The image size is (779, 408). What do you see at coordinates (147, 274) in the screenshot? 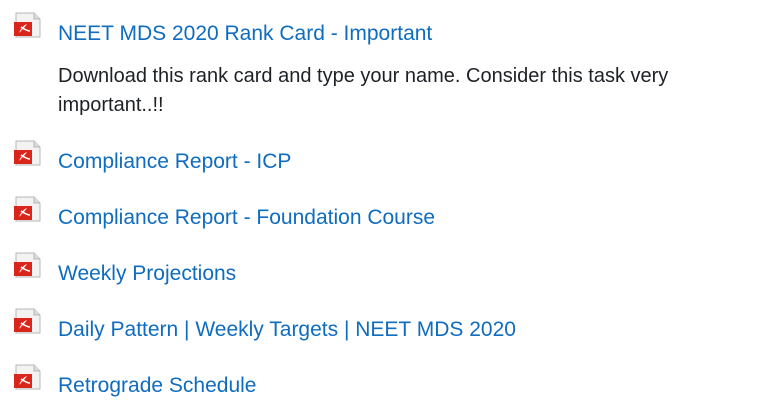
I see `resource-link-weekly-projections: Weekly Projections` at bounding box center [147, 274].